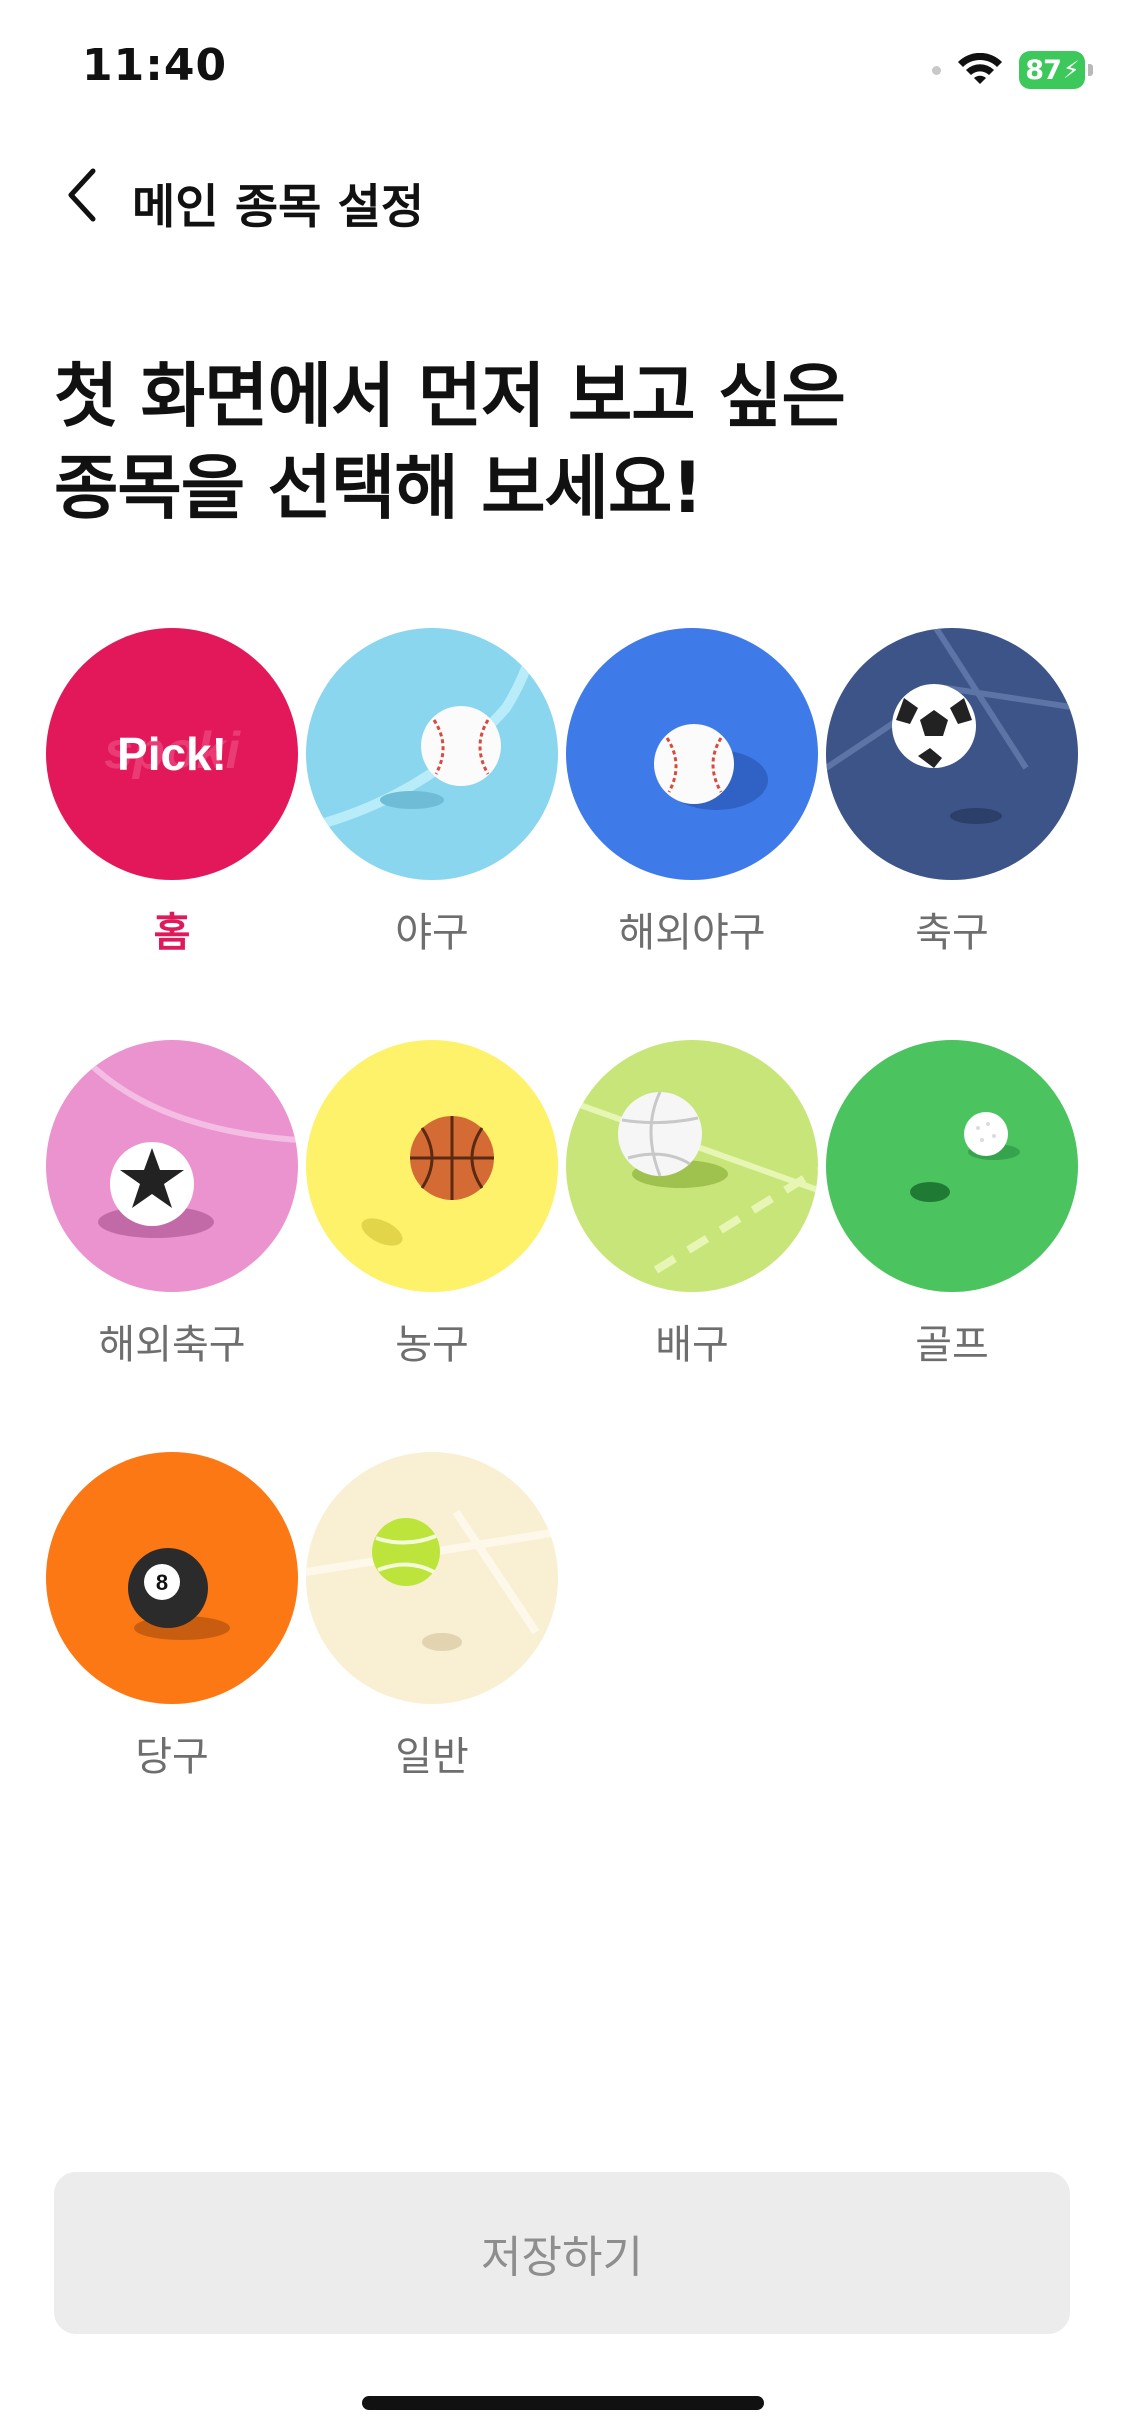  Describe the element at coordinates (450, 396) in the screenshot. I see `headline-line-1: 첫 화면에서 먼저 보고 싶은` at that location.